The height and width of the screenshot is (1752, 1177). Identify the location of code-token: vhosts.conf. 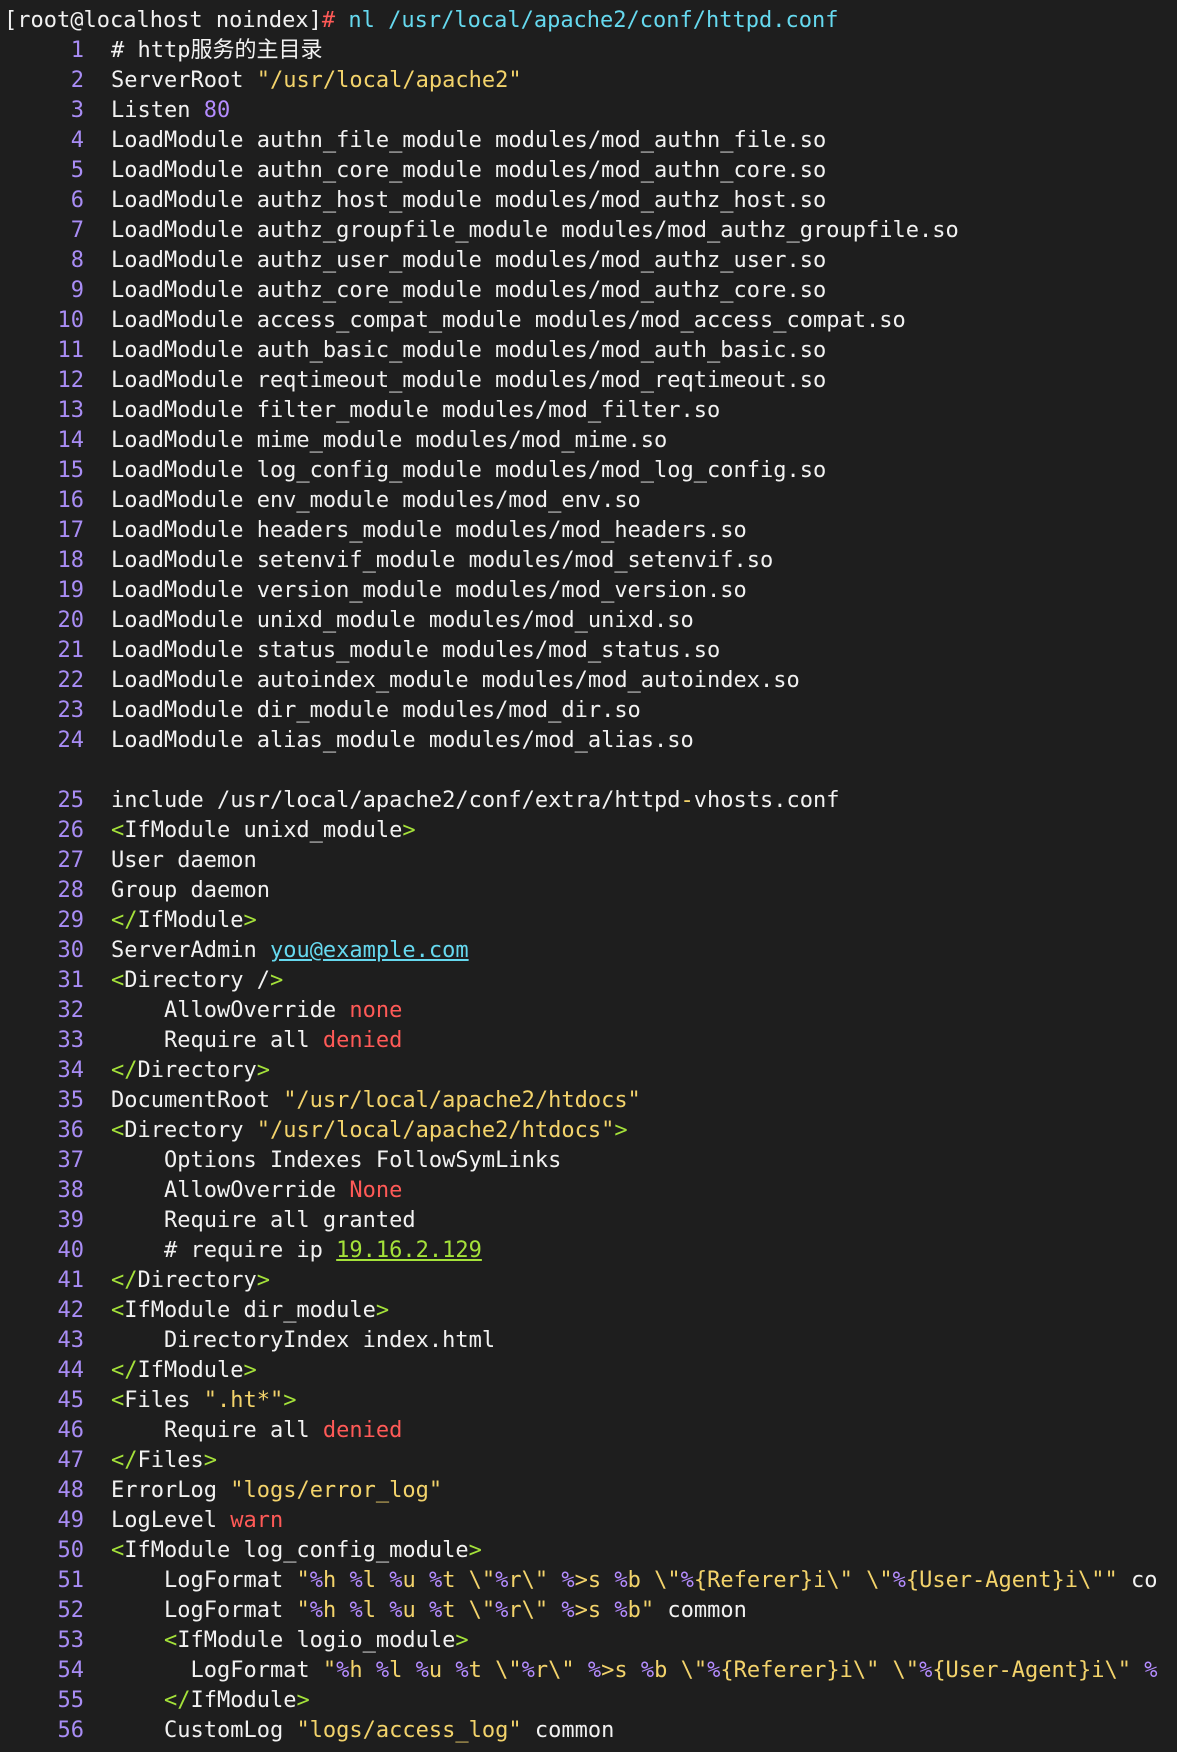
(766, 800).